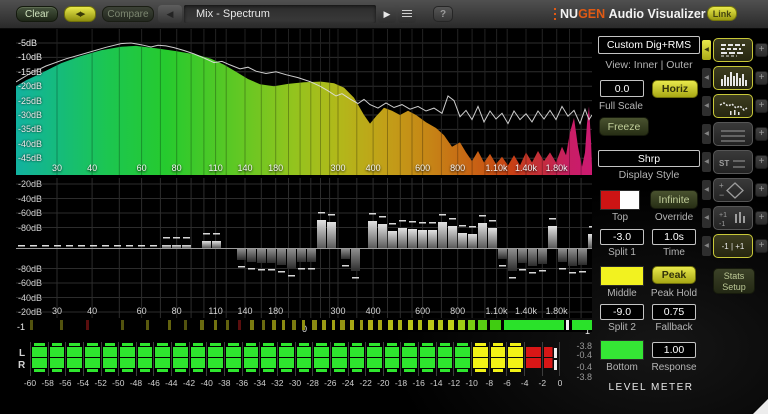  Describe the element at coordinates (373, 311) in the screenshot. I see `split-freq-tick-label: 400` at that location.